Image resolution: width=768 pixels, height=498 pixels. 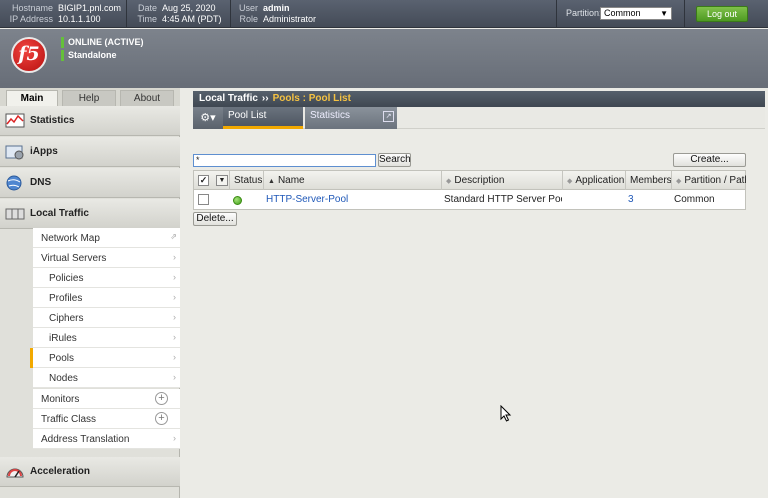 What do you see at coordinates (147, 19) in the screenshot?
I see `time-label: Time` at bounding box center [147, 19].